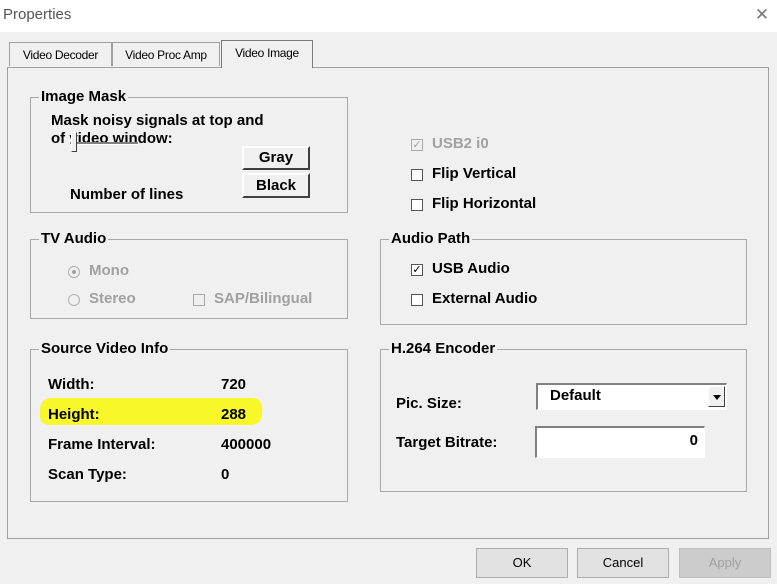  What do you see at coordinates (105, 348) in the screenshot?
I see `source-video-info-title: Source Video Info` at bounding box center [105, 348].